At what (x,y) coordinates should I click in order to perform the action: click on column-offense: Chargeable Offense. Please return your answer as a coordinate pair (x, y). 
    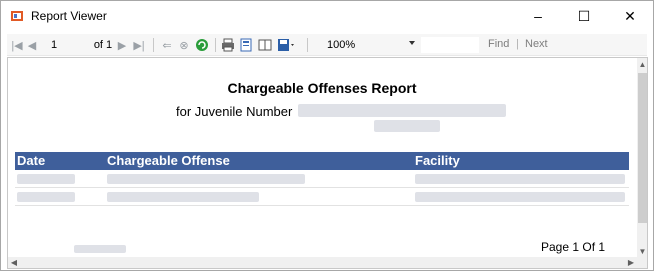
    Looking at the image, I should click on (168, 160).